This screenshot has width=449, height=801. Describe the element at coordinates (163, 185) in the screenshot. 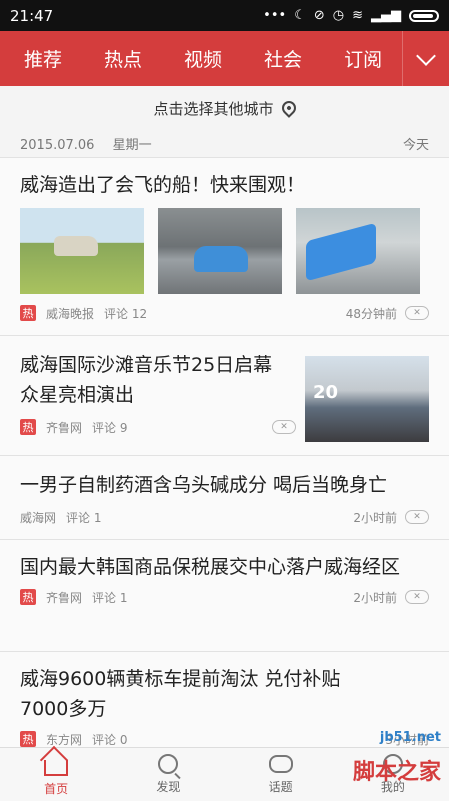

I see `news-title: 威海造出了会飞的船！快来围观！` at that location.